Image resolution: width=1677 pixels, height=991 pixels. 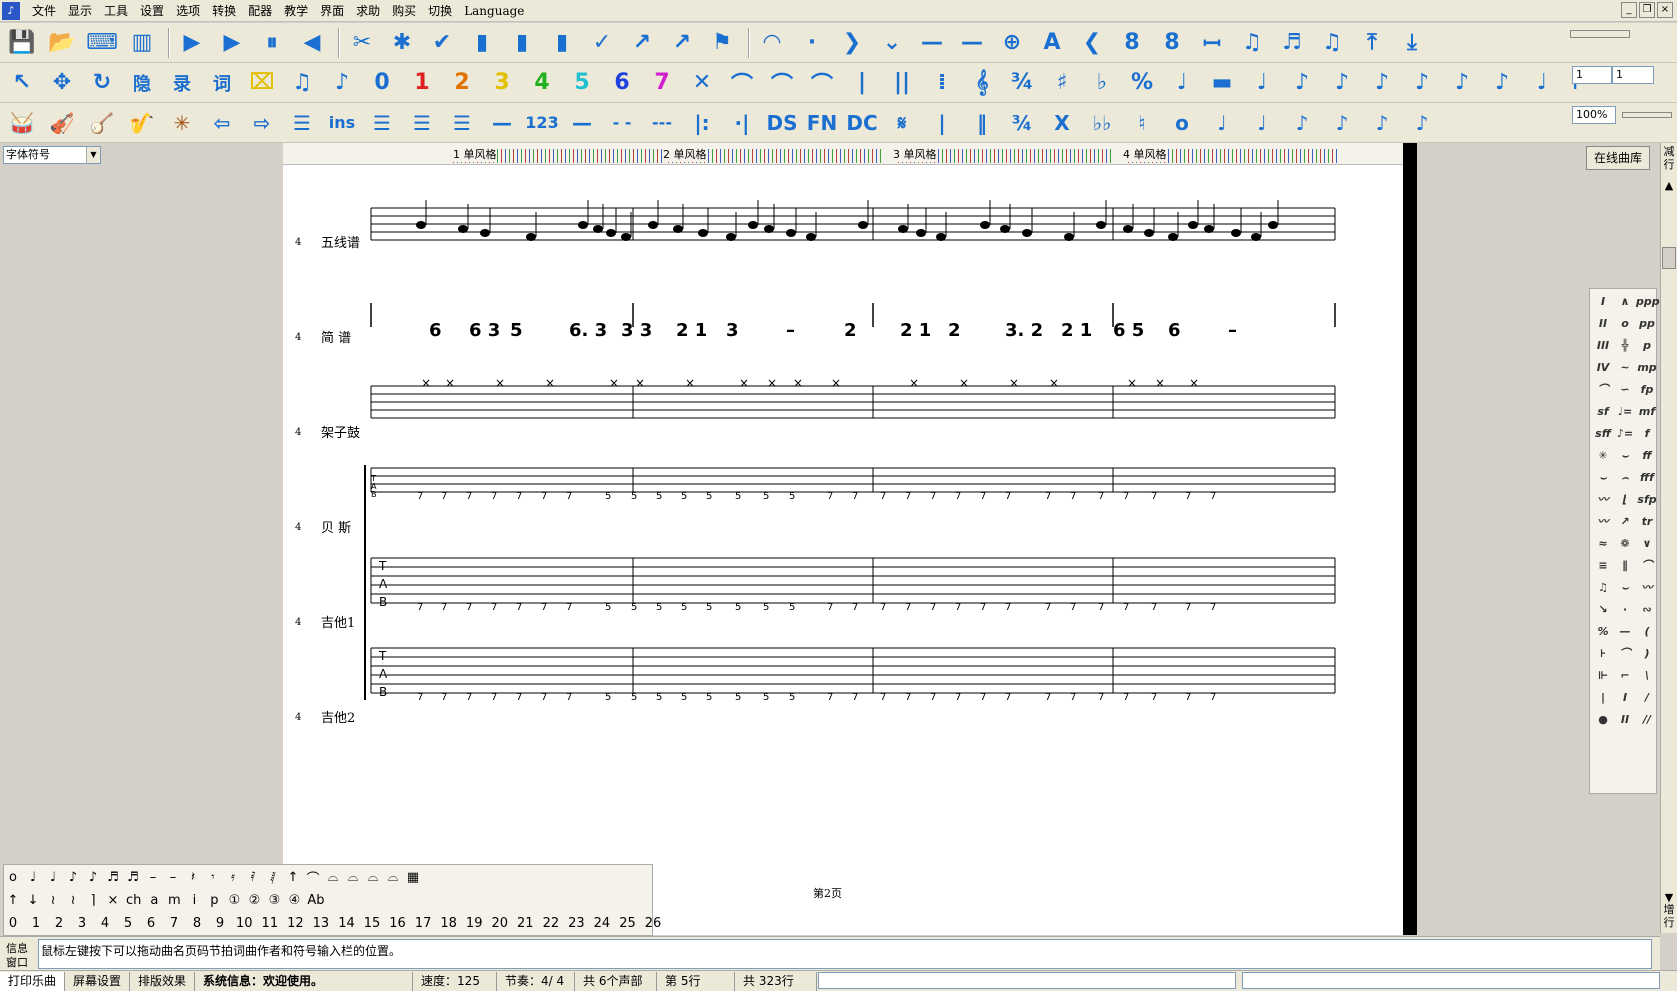 I want to click on slider-top-right, so click(x=1600, y=34).